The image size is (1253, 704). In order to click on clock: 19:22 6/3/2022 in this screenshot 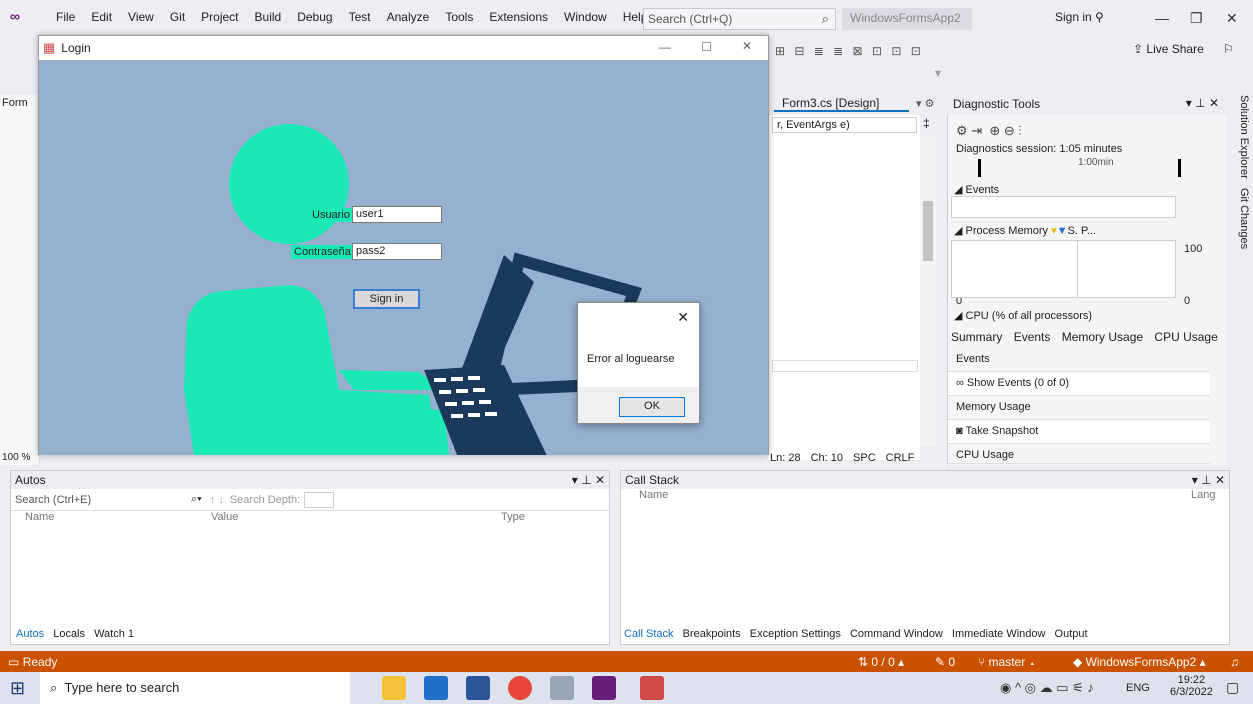, I will do `click(1191, 686)`.